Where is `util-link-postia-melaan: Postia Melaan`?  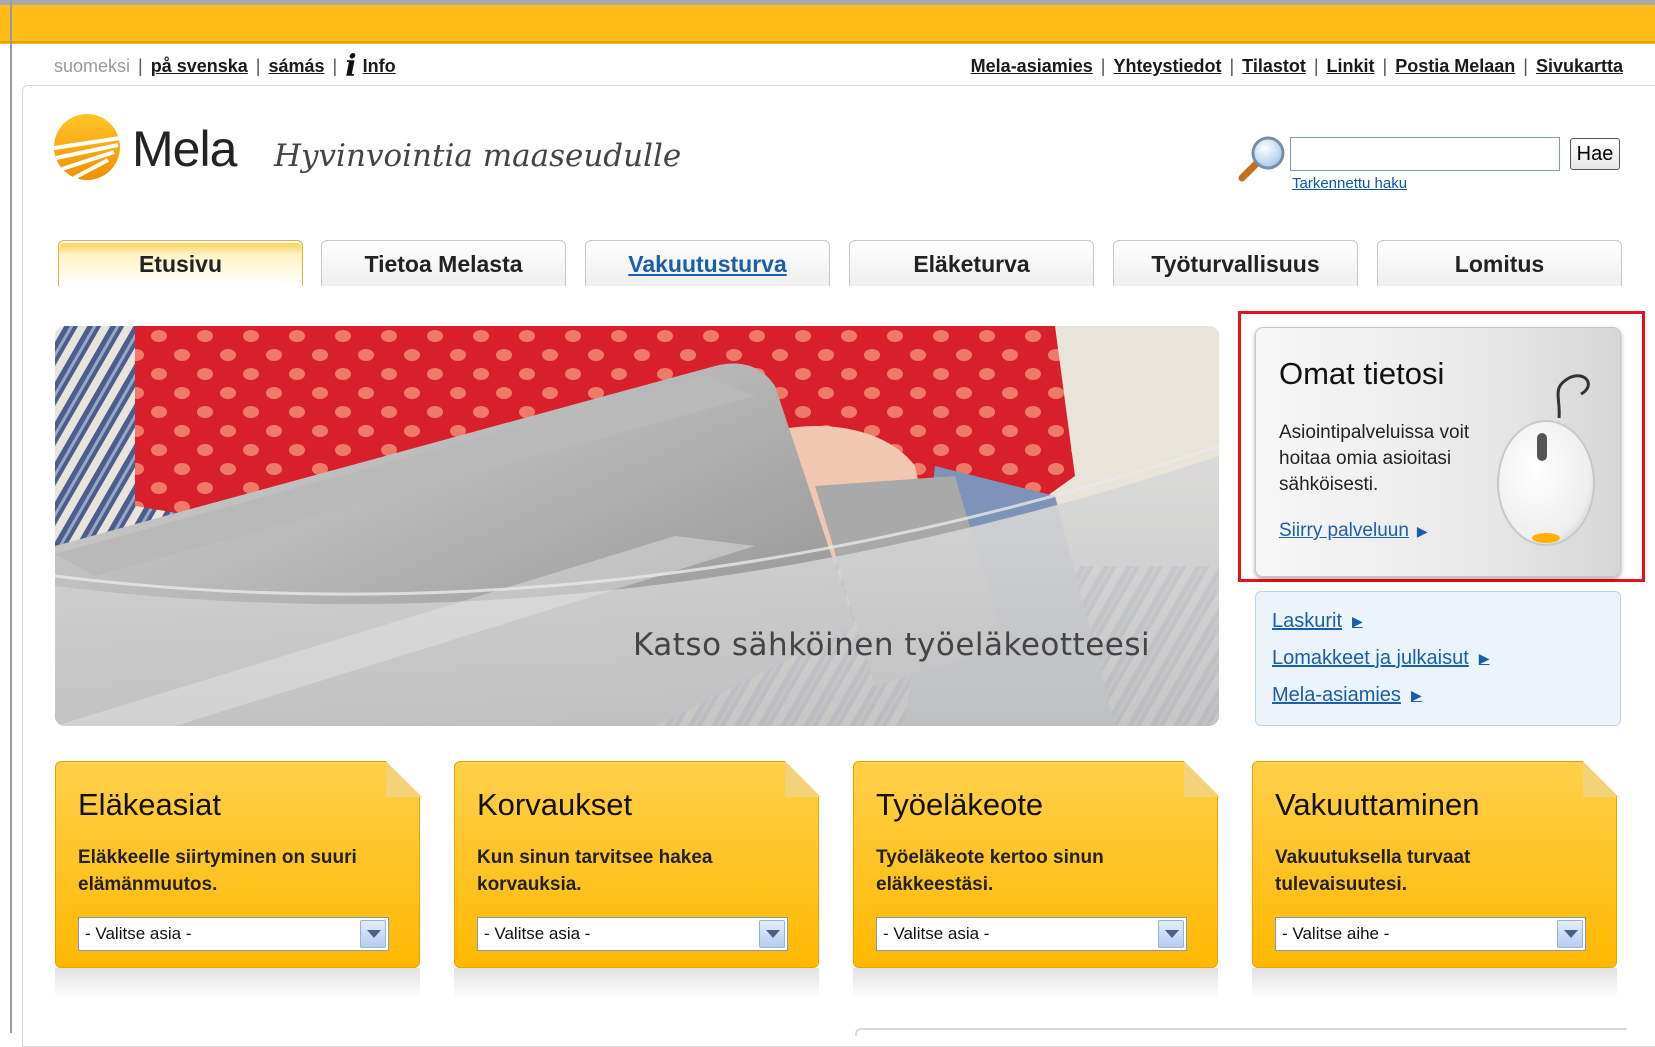
util-link-postia-melaan: Postia Melaan is located at coordinates (1455, 66).